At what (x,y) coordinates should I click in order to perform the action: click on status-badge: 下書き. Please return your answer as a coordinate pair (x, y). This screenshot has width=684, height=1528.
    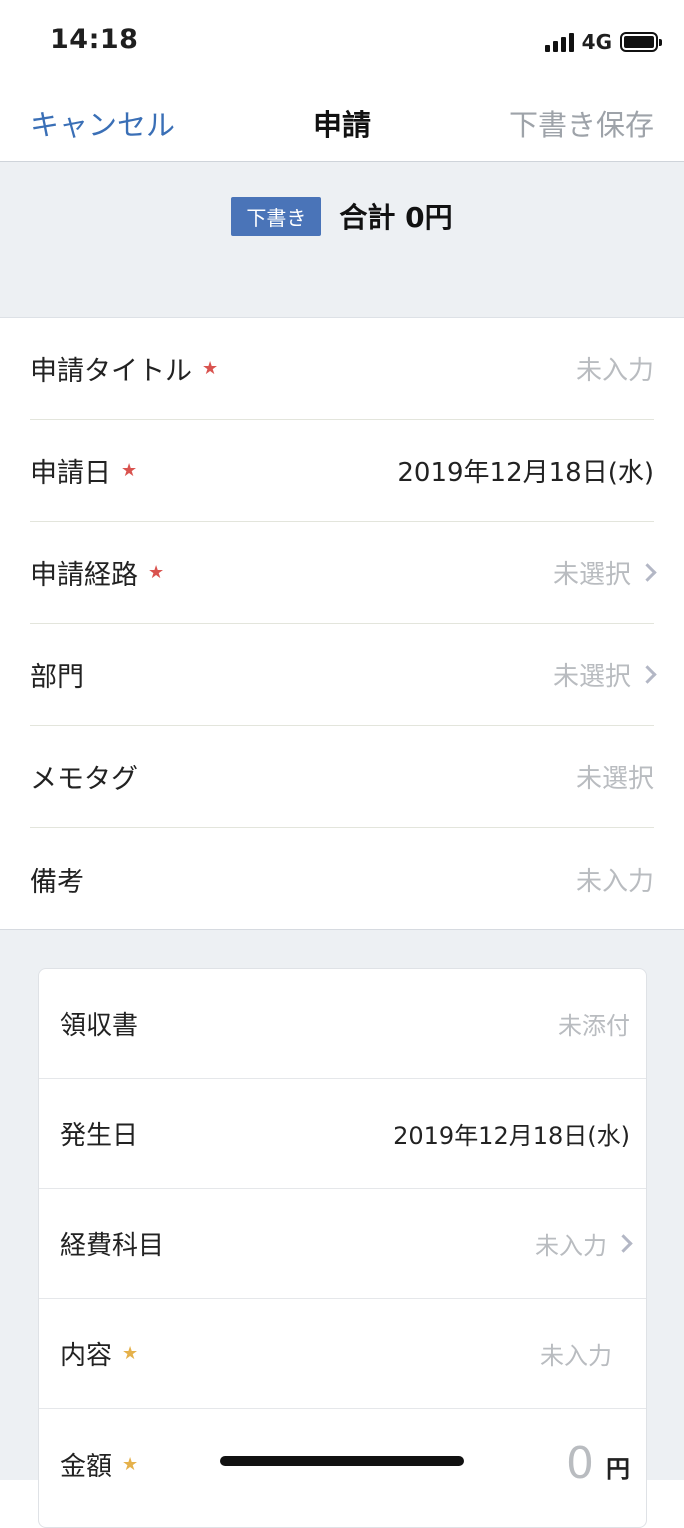
    Looking at the image, I should click on (276, 216).